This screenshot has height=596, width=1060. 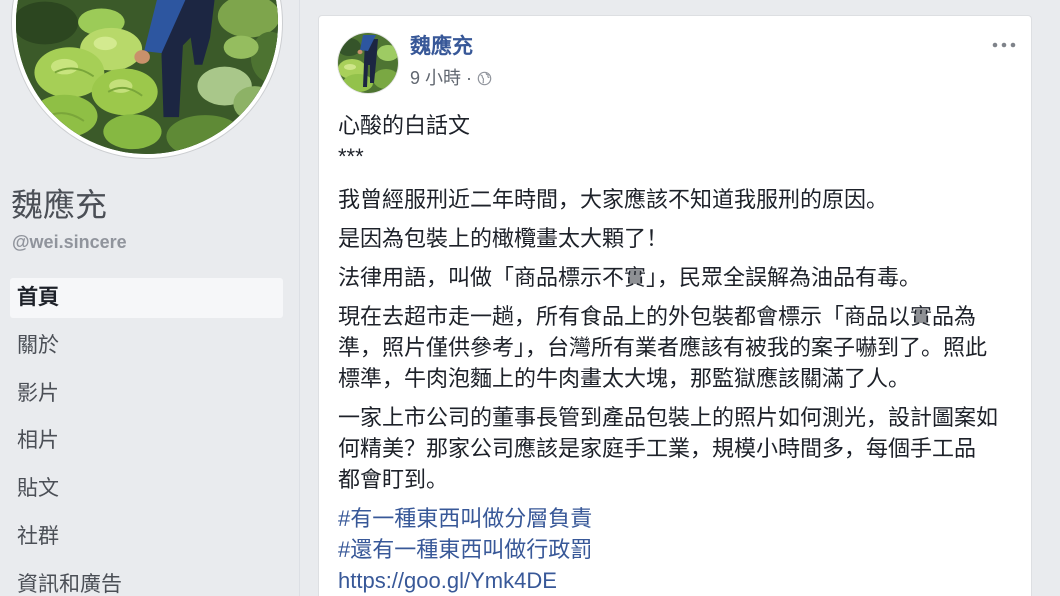 I want to click on post-line: 法律用語，叫做「商品標示不實」，民眾全誤解為油品有毒。, so click(x=630, y=277).